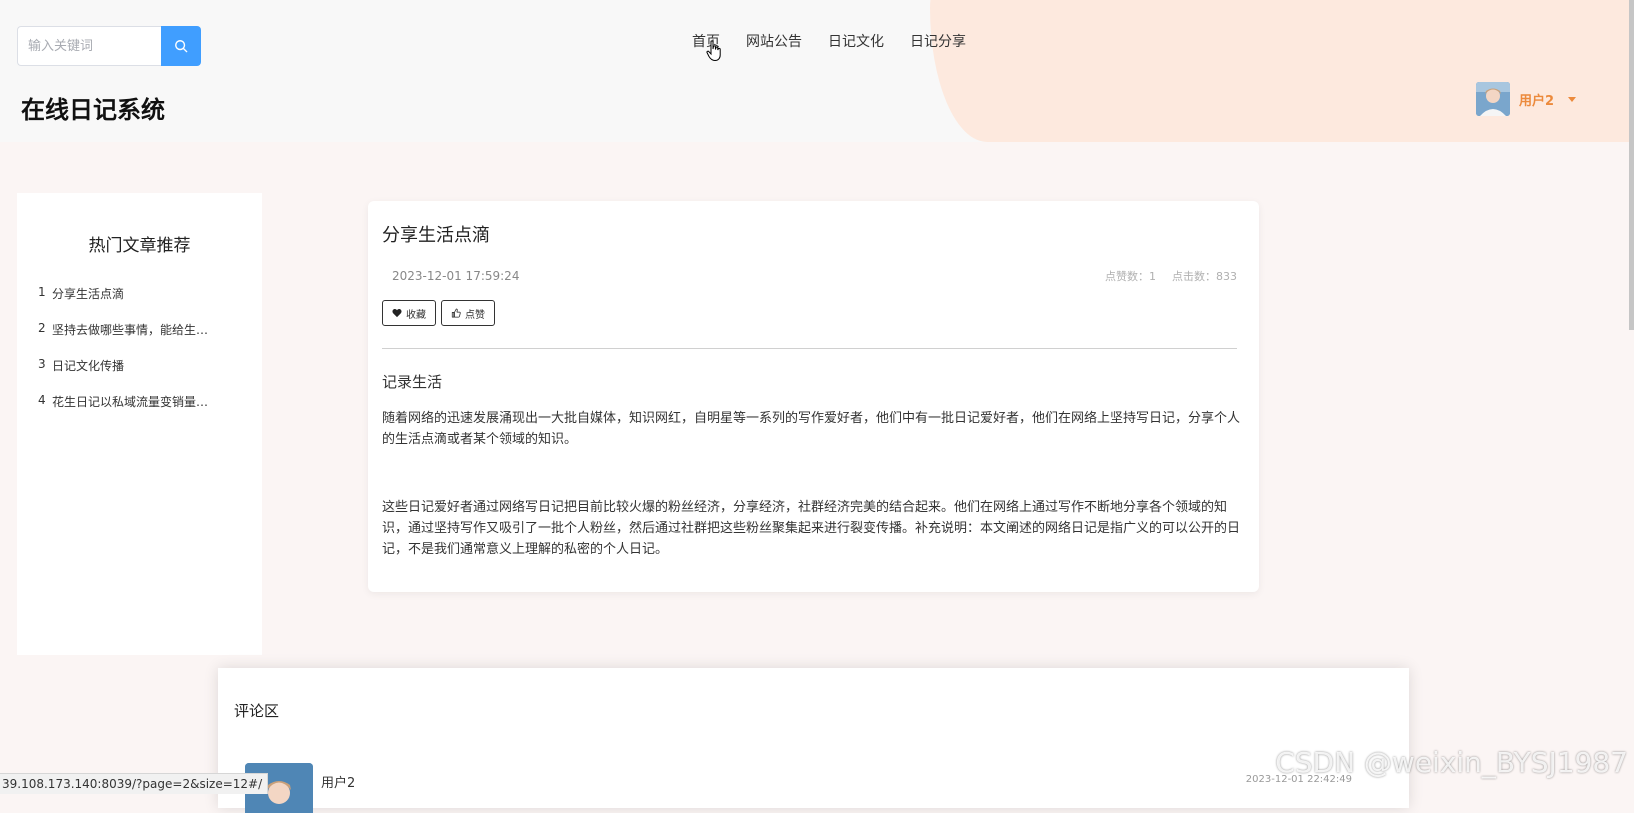  I want to click on user-name: 用户2, so click(1537, 101).